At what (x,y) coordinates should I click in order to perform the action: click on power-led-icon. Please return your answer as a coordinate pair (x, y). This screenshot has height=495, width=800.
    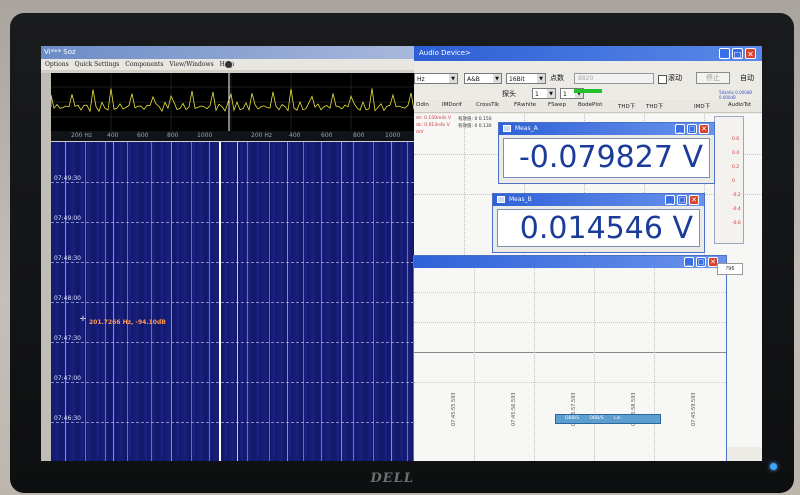
    Looking at the image, I should click on (773, 466).